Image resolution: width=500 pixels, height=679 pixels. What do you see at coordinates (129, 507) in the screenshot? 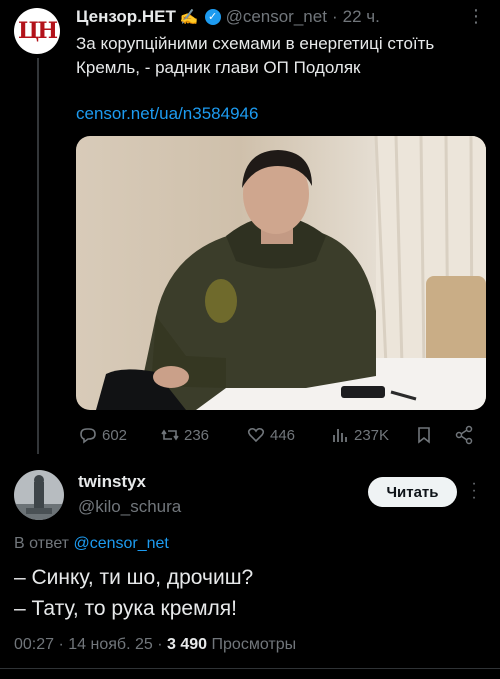
I see `reply-author-handle: @kilo_schura` at bounding box center [129, 507].